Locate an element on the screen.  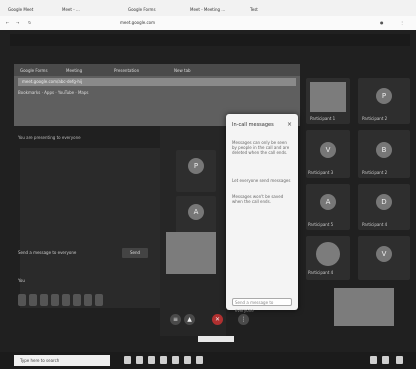
outer-tab-5: Test is located at coordinates (254, 10).